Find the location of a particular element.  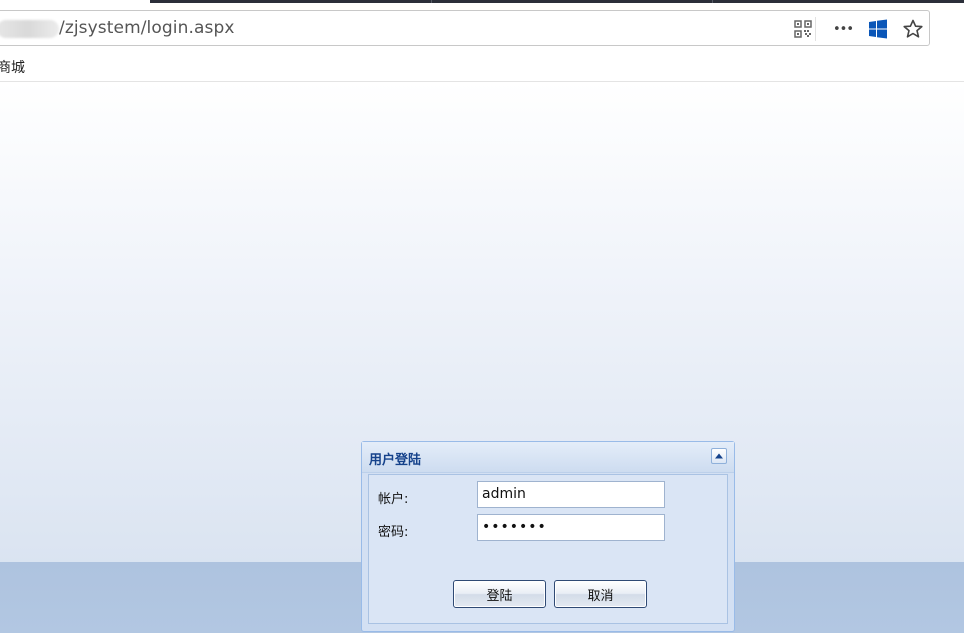

toolbar-divider is located at coordinates (815, 29).